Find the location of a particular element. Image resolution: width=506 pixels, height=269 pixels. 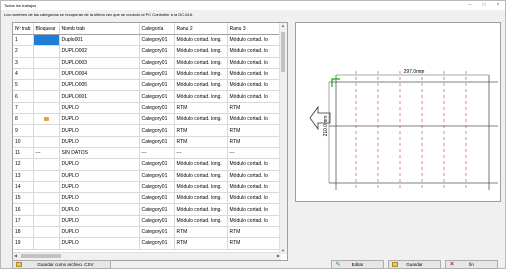

cell-num: 8 is located at coordinates (23, 119).